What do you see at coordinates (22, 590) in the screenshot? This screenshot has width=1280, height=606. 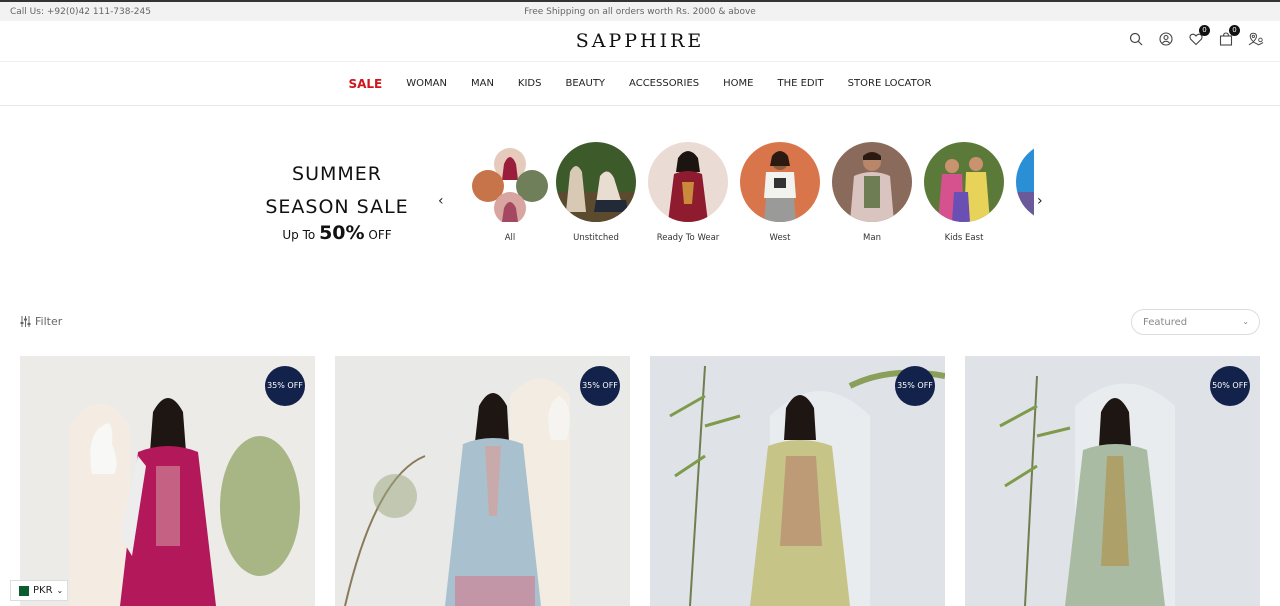 I see `pakistan-flag-icon` at bounding box center [22, 590].